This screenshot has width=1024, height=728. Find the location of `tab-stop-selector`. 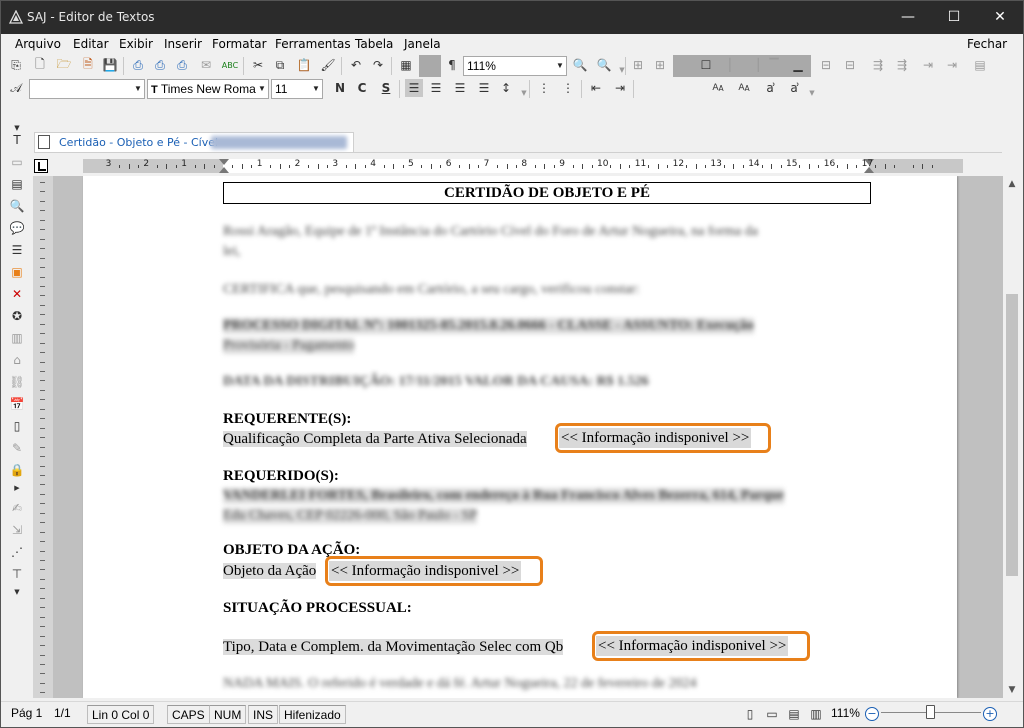

tab-stop-selector is located at coordinates (41, 166).